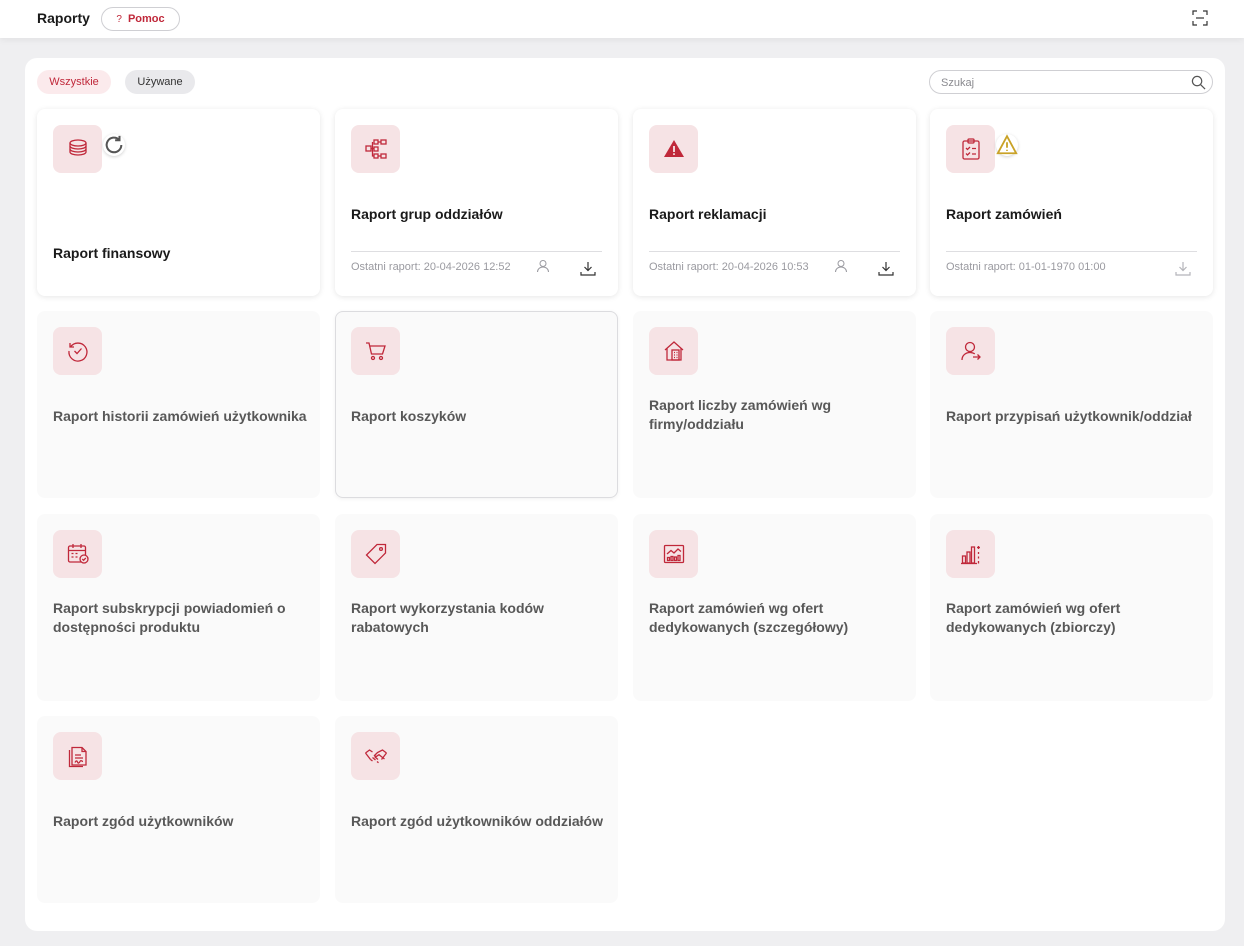 Image resolution: width=1244 pixels, height=946 pixels. I want to click on report-title: Raport koszyków, so click(409, 416).